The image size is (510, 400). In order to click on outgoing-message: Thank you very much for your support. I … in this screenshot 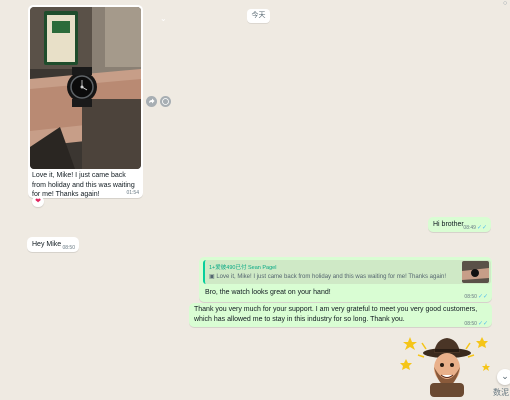, I will do `click(340, 315)`.